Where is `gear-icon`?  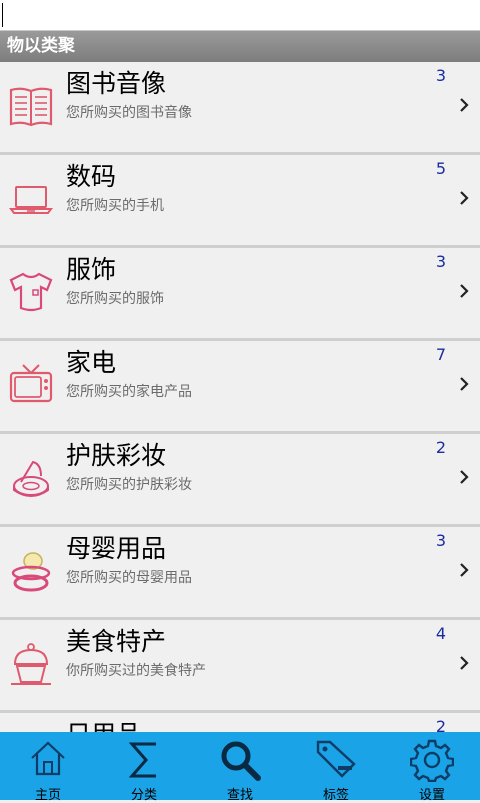 gear-icon is located at coordinates (432, 760).